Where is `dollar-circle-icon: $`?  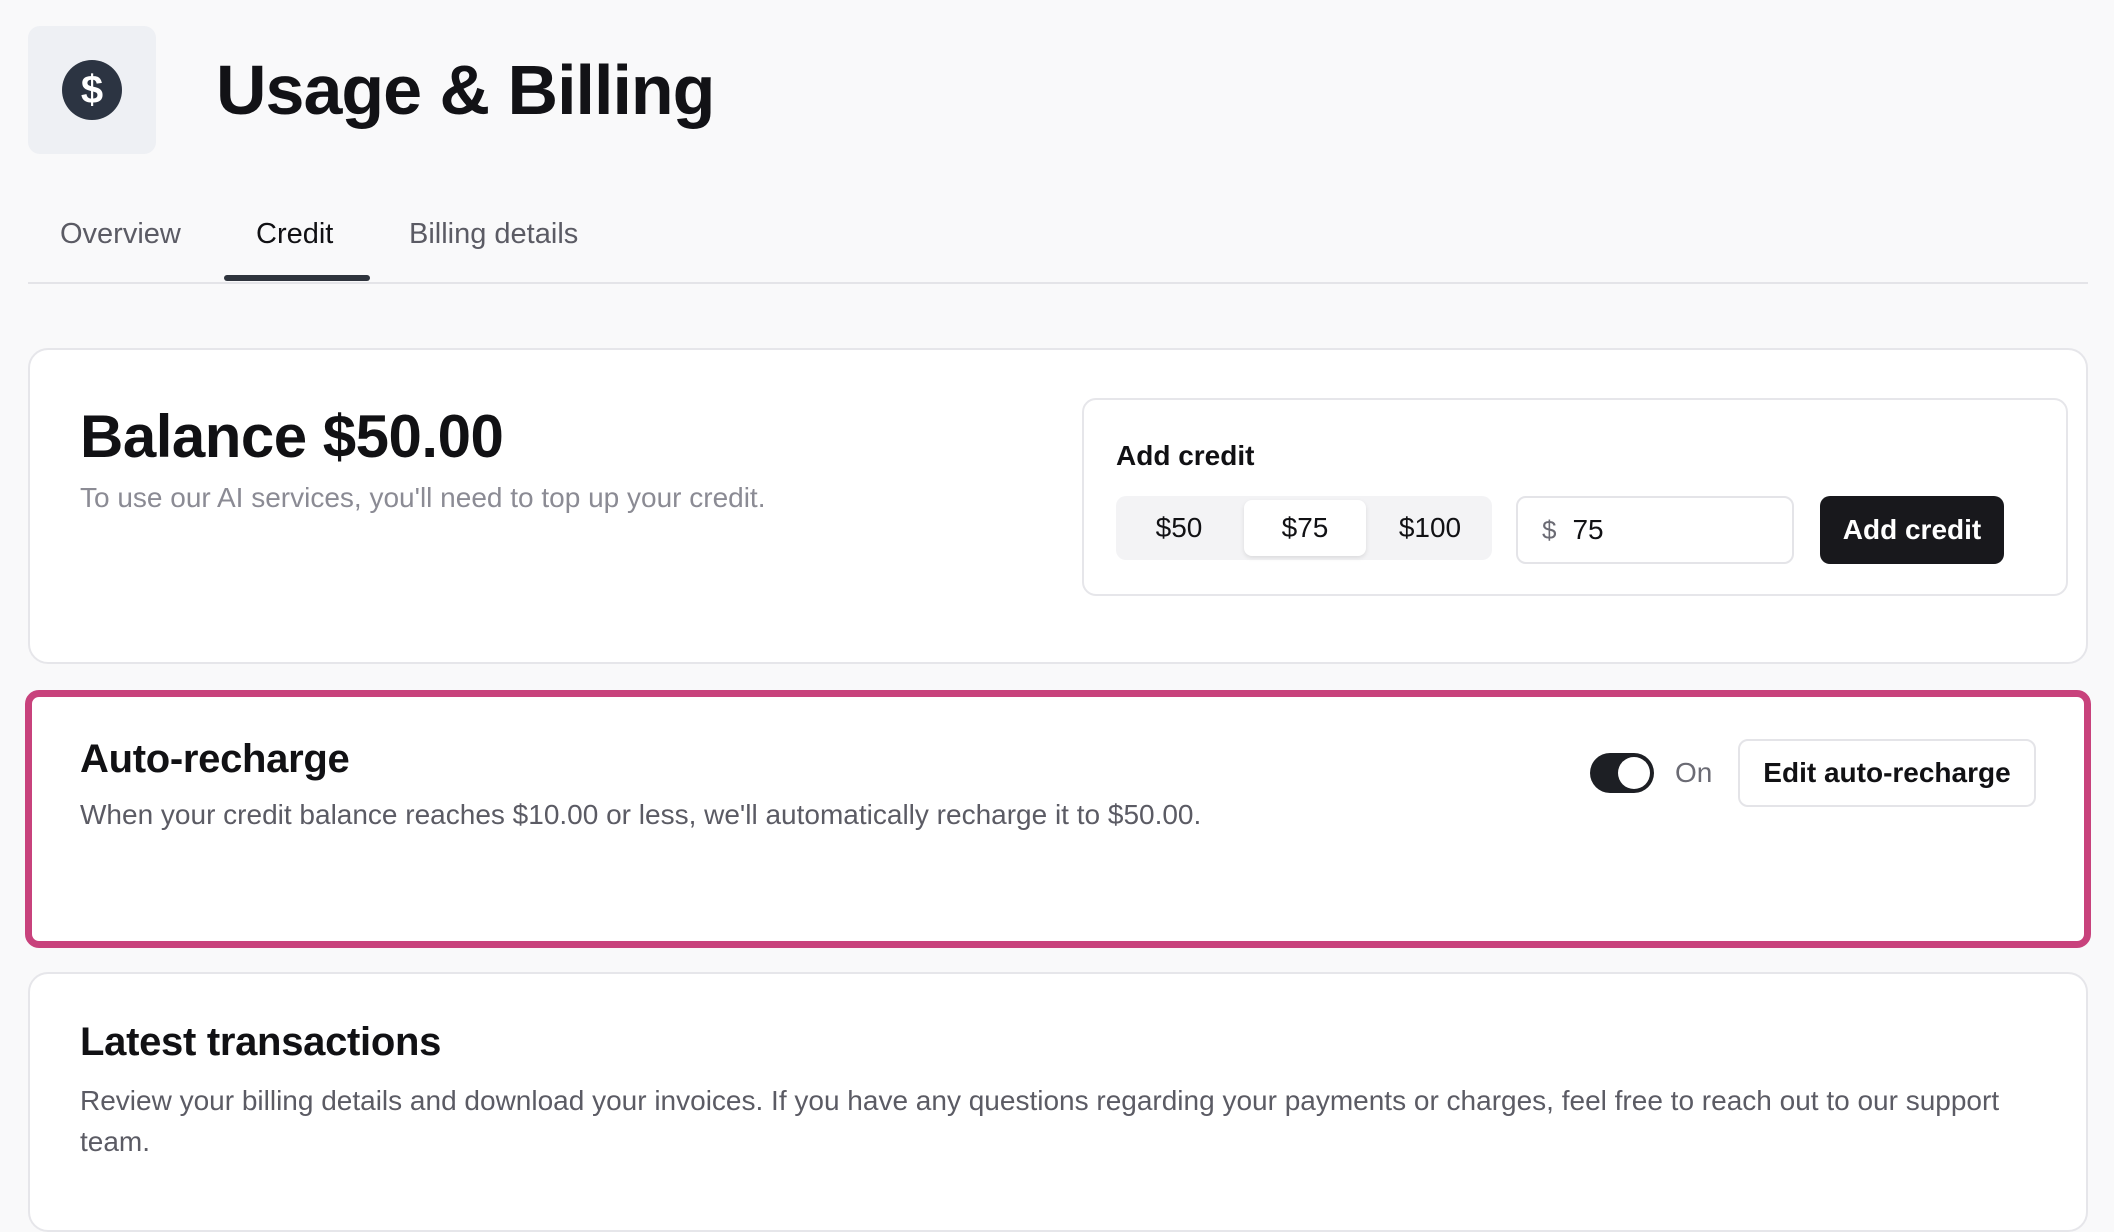 dollar-circle-icon: $ is located at coordinates (92, 90).